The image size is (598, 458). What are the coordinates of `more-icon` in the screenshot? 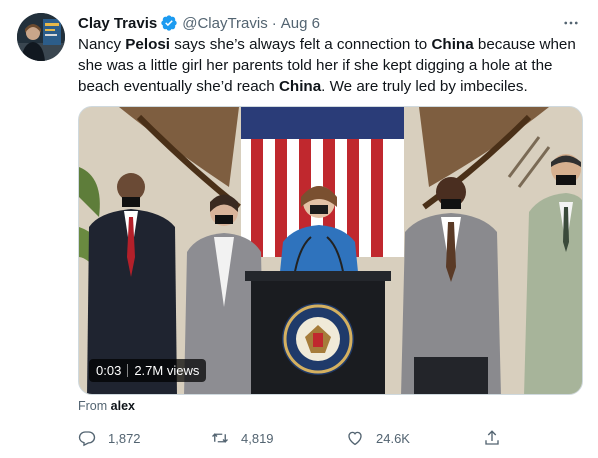 It's located at (571, 23).